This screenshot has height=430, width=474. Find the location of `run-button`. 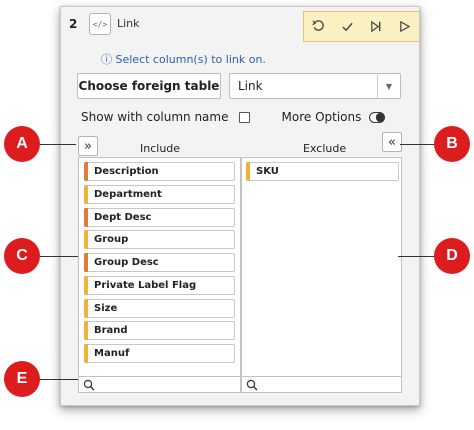

run-button is located at coordinates (404, 26).